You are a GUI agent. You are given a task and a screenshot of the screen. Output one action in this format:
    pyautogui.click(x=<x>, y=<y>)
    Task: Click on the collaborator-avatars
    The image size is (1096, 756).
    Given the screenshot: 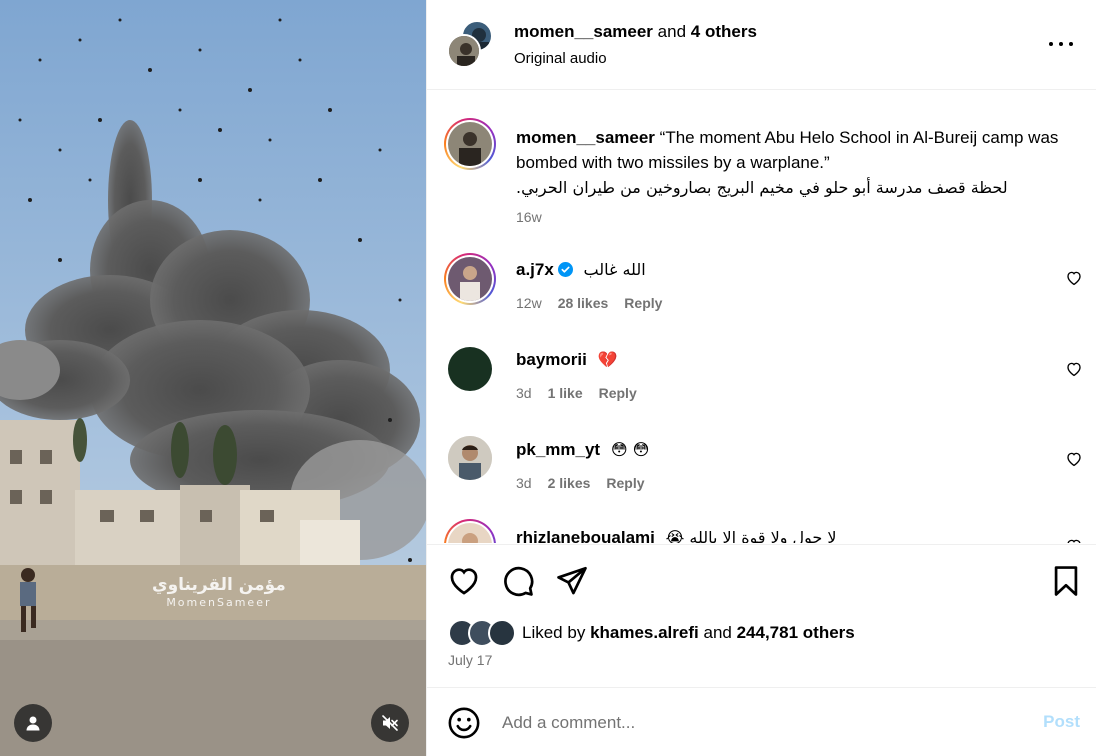 What is the action you would take?
    pyautogui.click(x=471, y=44)
    